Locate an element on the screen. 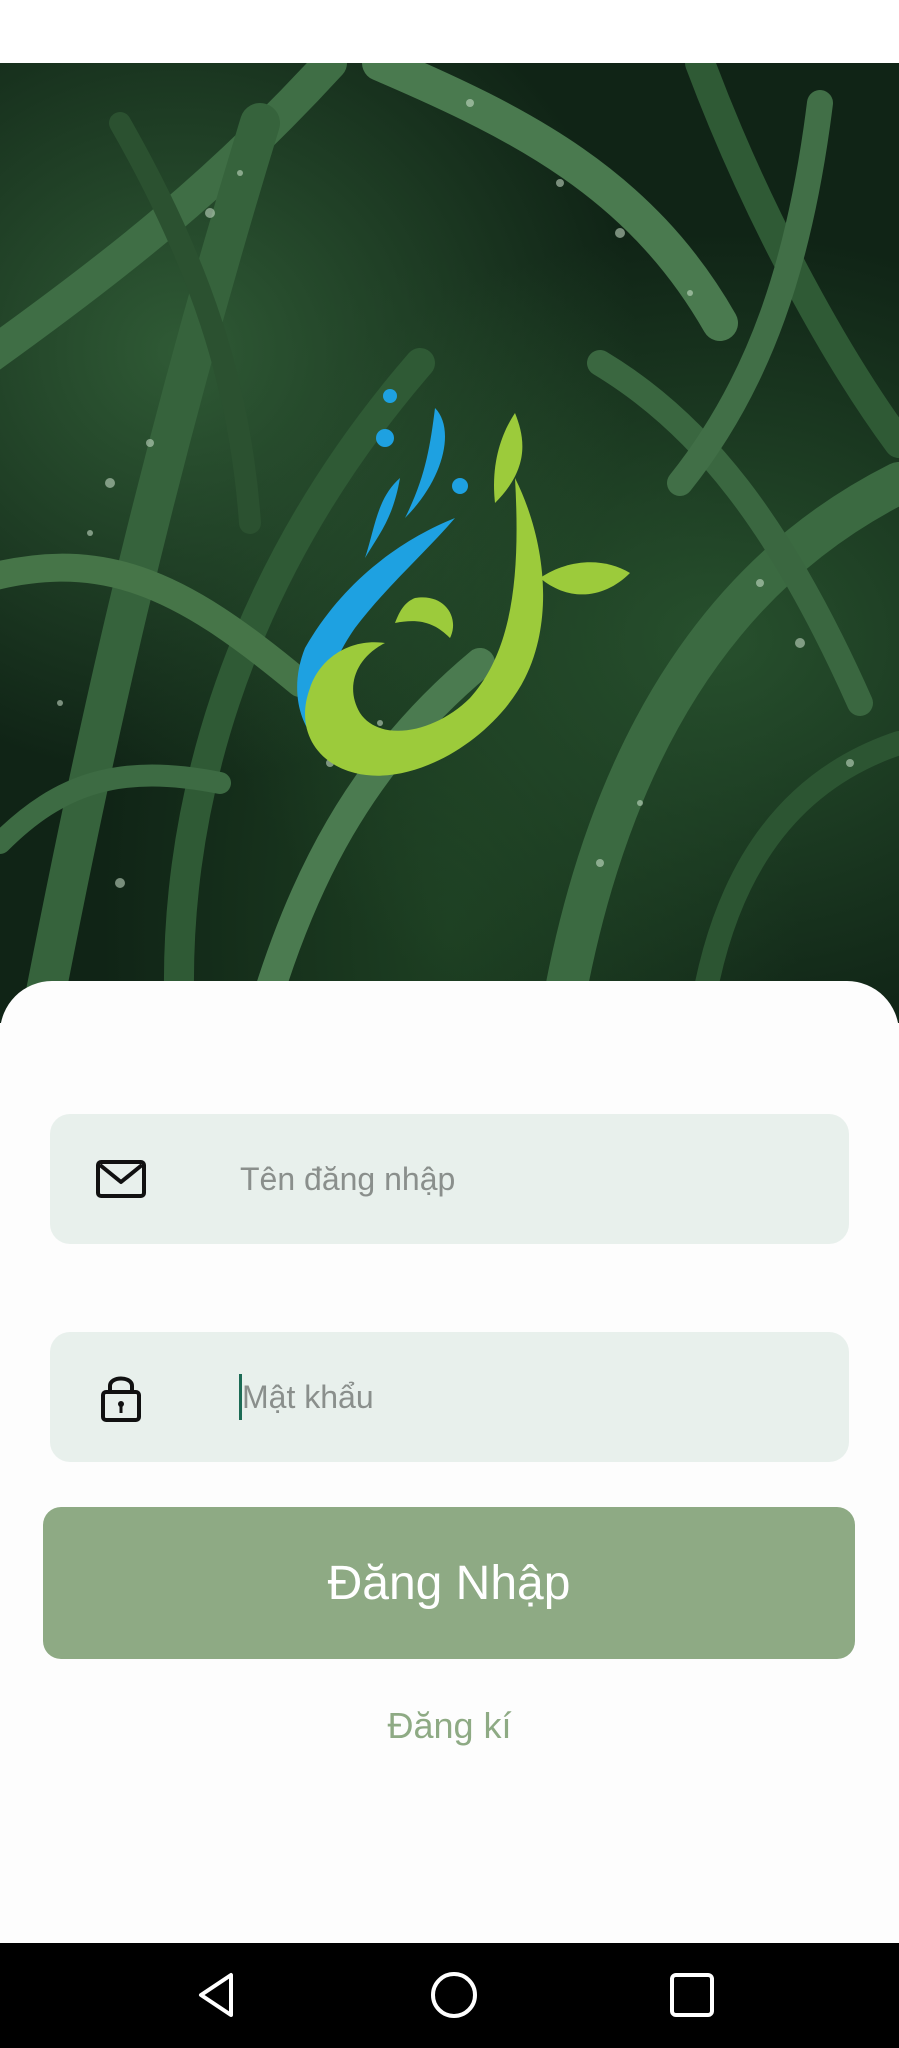 This screenshot has height=2048, width=899. login-button: Đăng Nhập is located at coordinates (449, 1583).